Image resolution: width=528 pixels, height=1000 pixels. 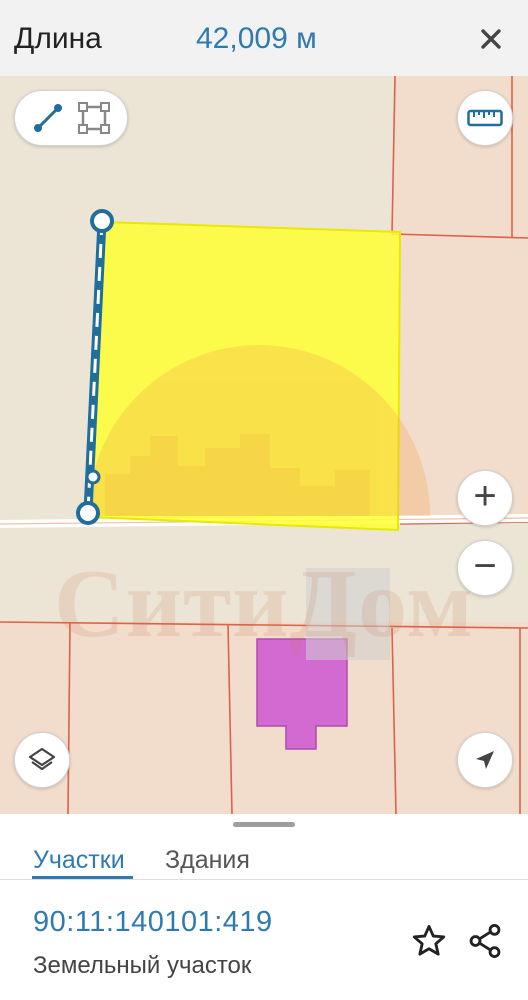 What do you see at coordinates (79, 860) in the screenshot?
I see `tab-parcels: Участки` at bounding box center [79, 860].